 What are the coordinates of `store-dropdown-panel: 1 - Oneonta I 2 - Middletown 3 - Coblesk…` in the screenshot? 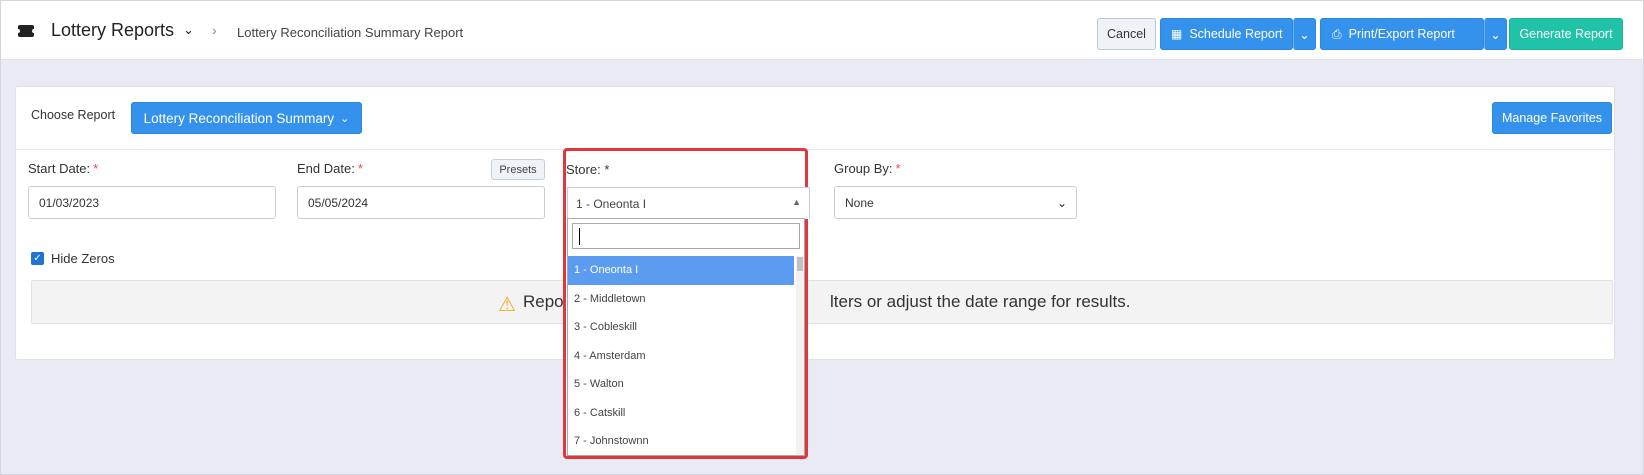 It's located at (686, 337).